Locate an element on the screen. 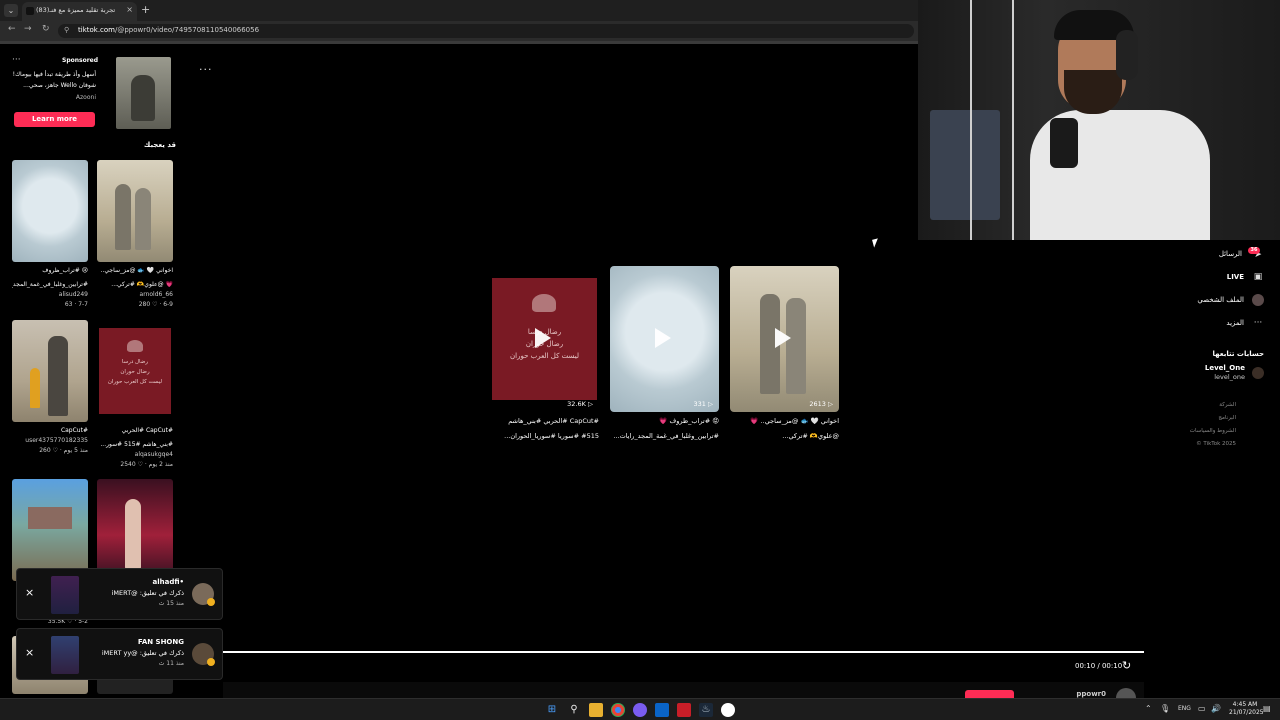 This screenshot has width=1280, height=720. webcam-overlay is located at coordinates (1099, 120).